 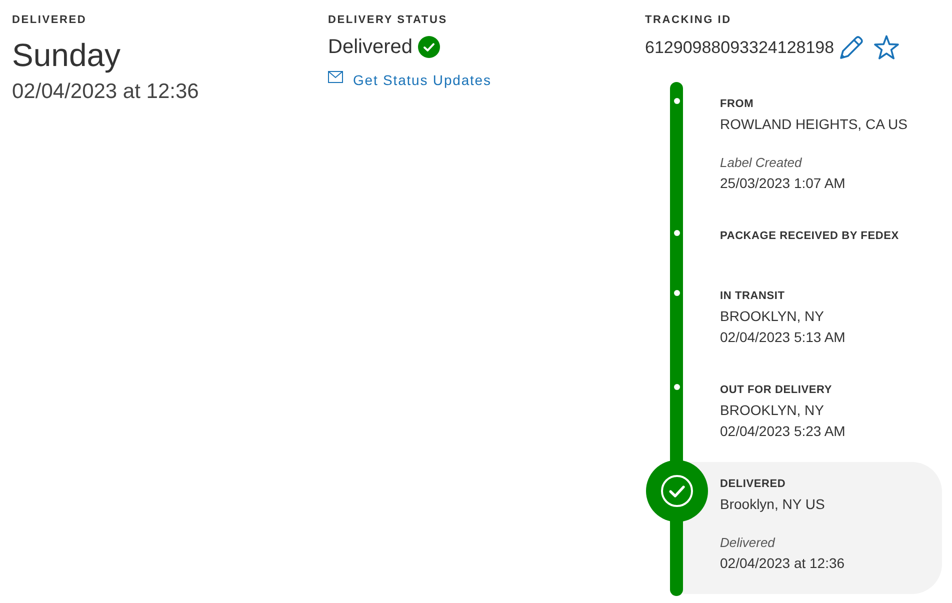 What do you see at coordinates (783, 183) in the screenshot?
I see `event-time: 25/03/2023 1:07 AM` at bounding box center [783, 183].